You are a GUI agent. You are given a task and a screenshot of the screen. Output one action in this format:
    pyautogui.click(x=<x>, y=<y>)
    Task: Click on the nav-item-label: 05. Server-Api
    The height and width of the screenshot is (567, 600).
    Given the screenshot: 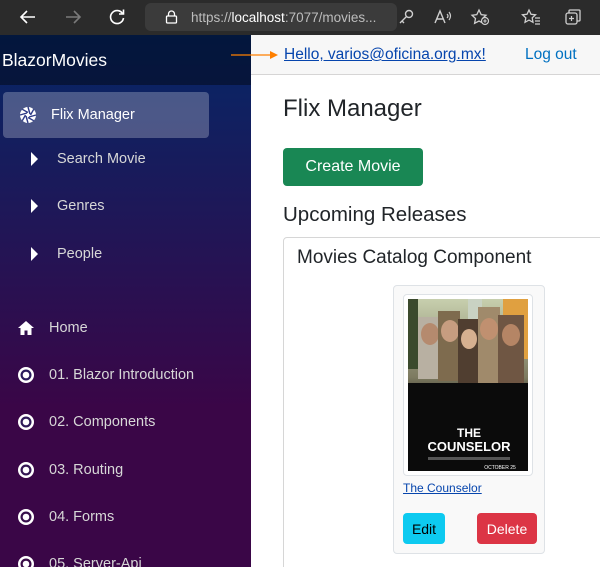 What is the action you would take?
    pyautogui.click(x=95, y=561)
    